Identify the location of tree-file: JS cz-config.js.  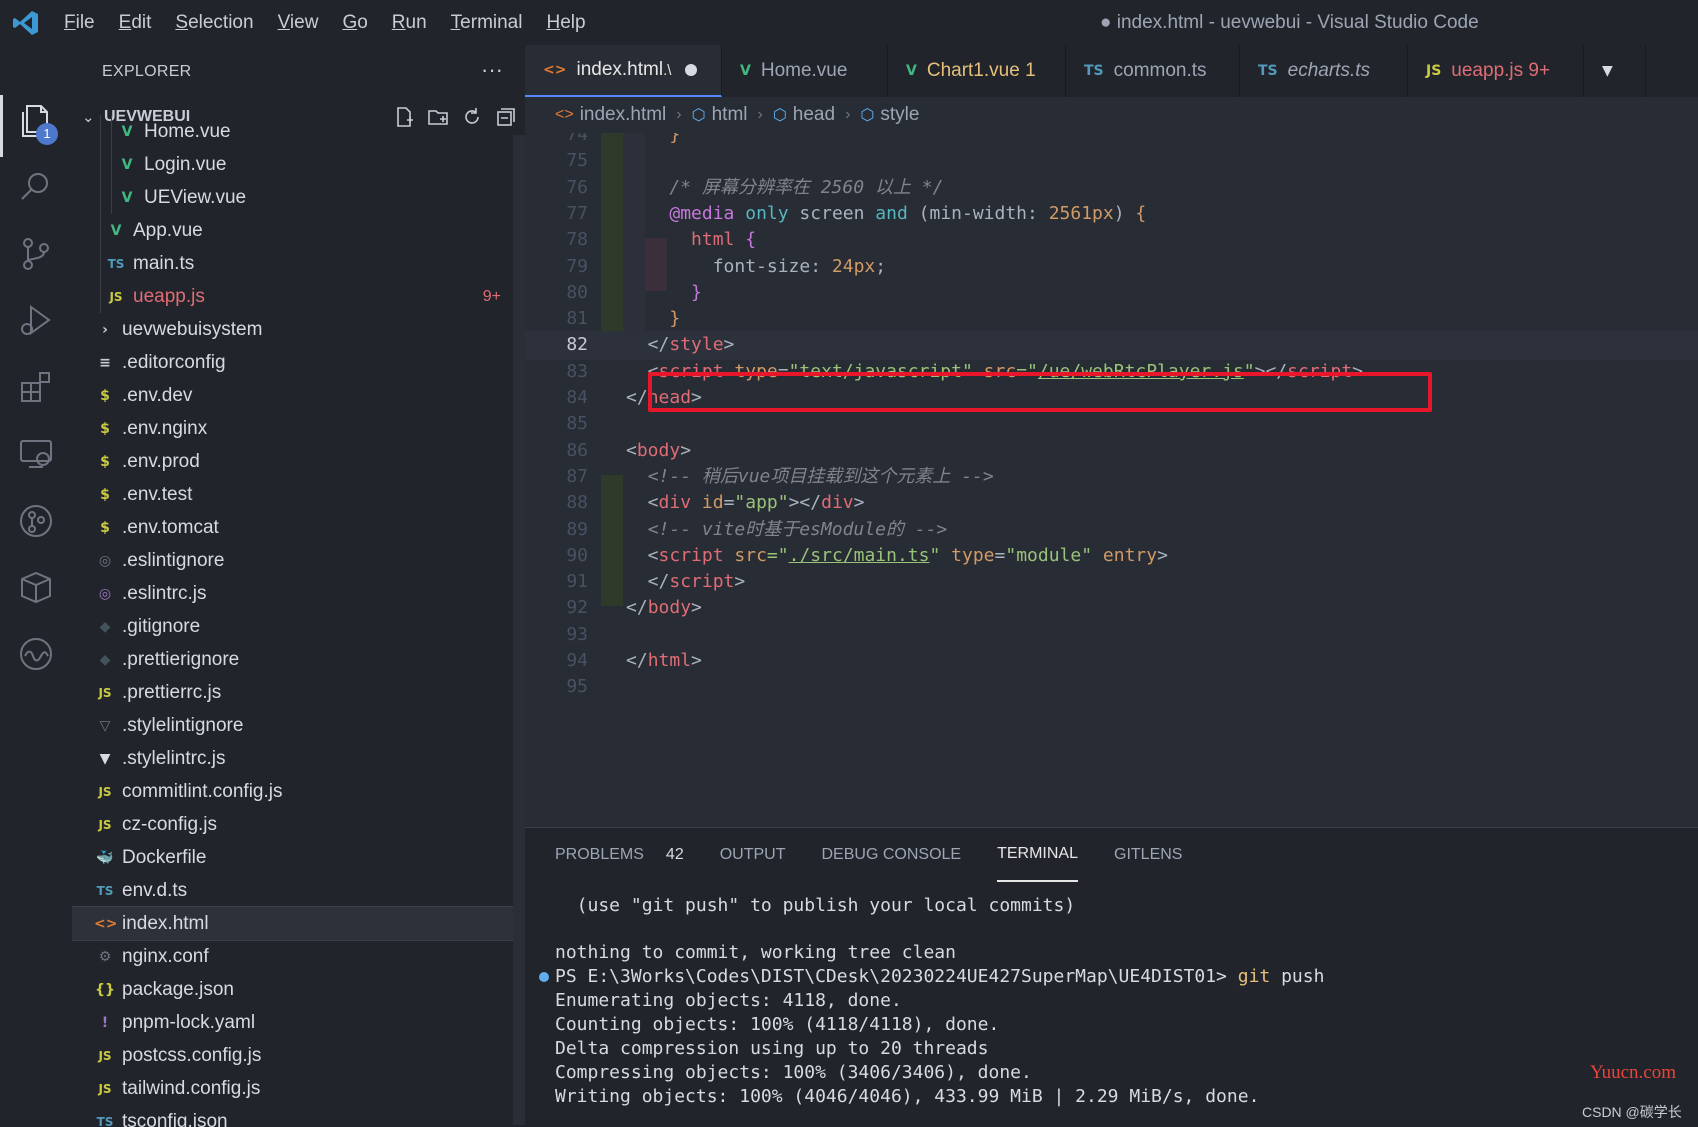
(298, 824).